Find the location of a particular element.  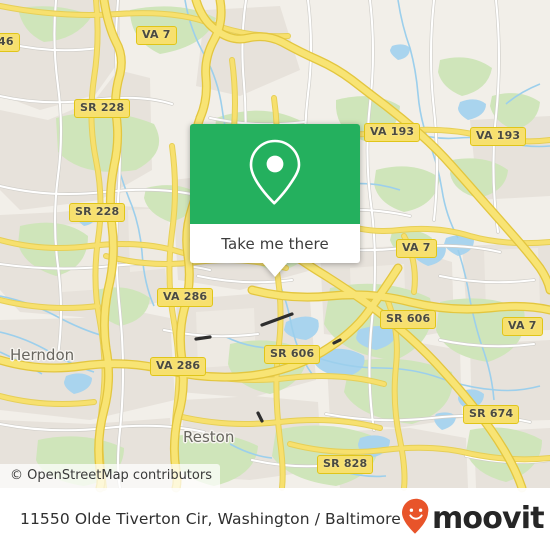

popup-tail is located at coordinates (275, 269).